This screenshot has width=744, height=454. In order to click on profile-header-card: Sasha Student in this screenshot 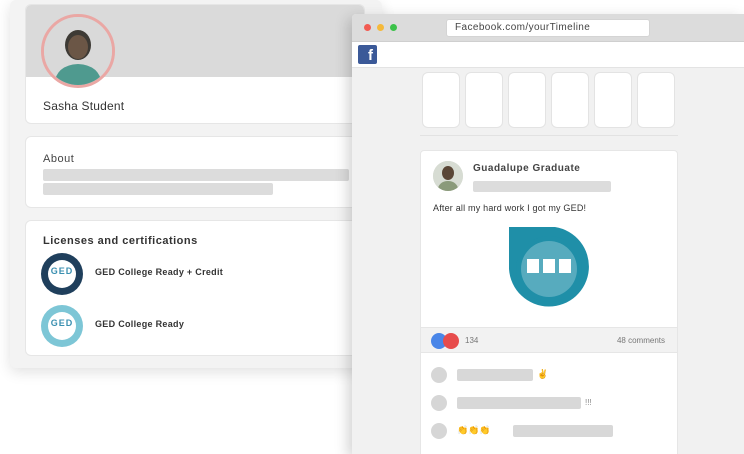, I will do `click(195, 64)`.